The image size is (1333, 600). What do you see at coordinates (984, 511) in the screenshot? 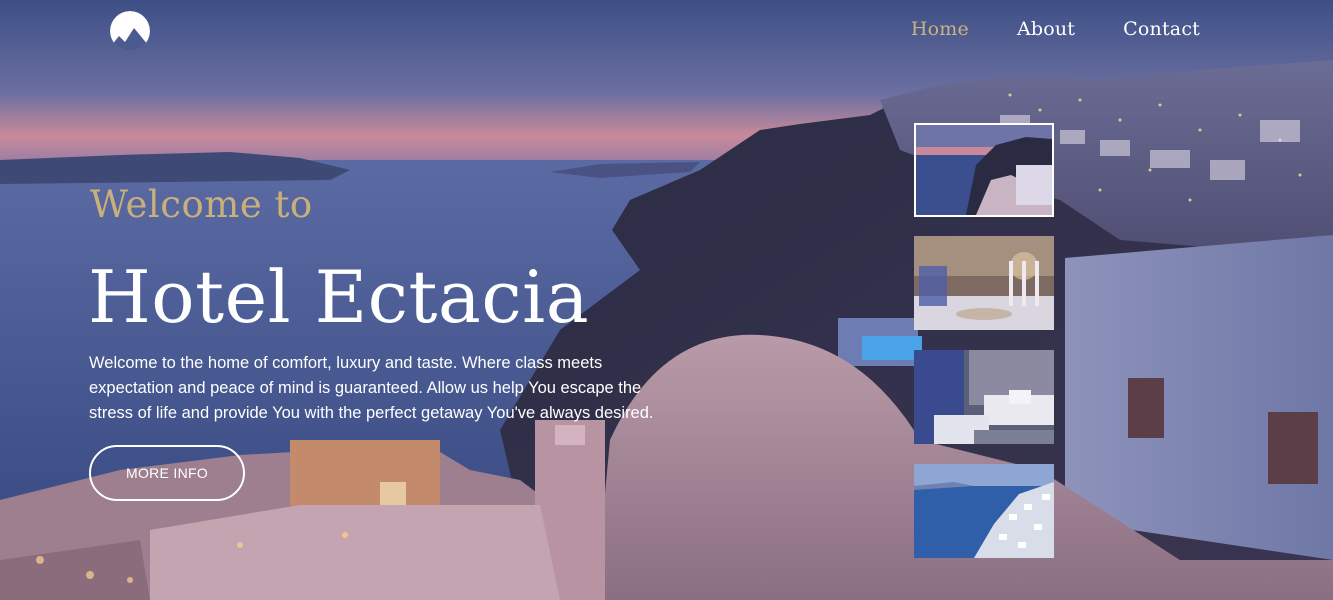
I see `cliffside-village-thumbnail` at bounding box center [984, 511].